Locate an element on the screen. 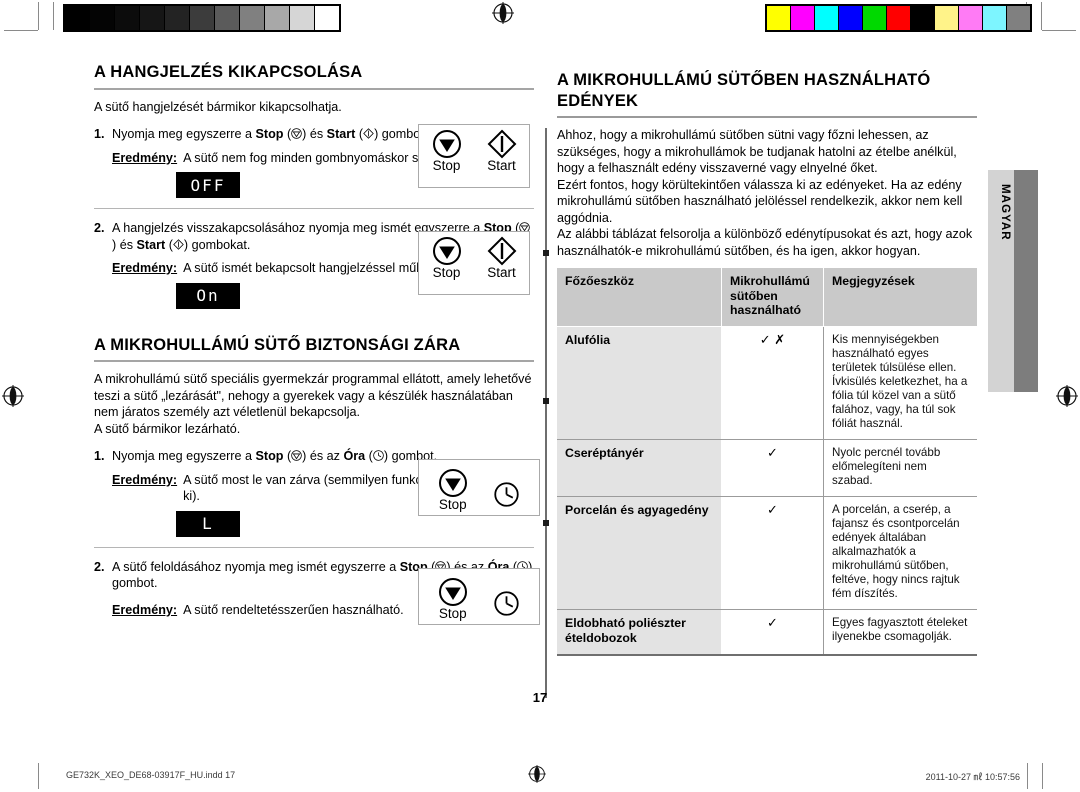  cell-cookware-name: Cseréptányér is located at coordinates (639, 468).